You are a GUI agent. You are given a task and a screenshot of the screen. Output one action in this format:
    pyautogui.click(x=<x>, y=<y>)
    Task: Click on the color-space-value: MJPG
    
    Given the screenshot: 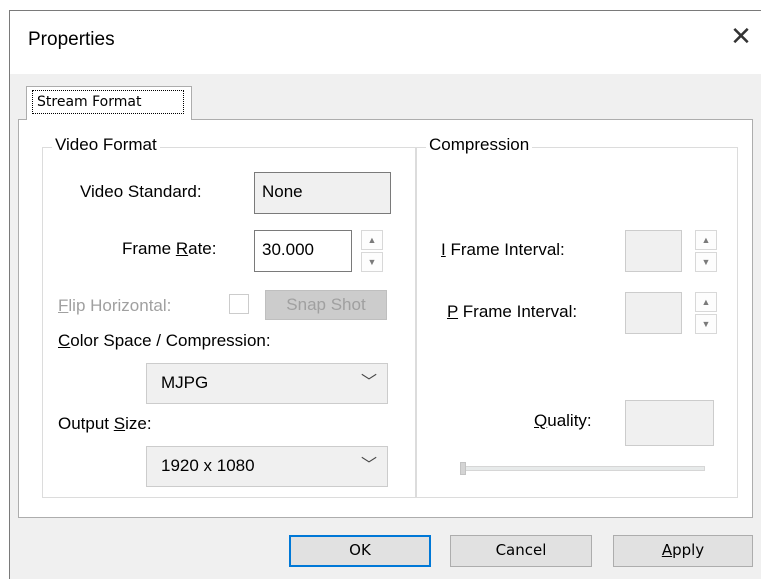 What is the action you would take?
    pyautogui.click(x=185, y=382)
    